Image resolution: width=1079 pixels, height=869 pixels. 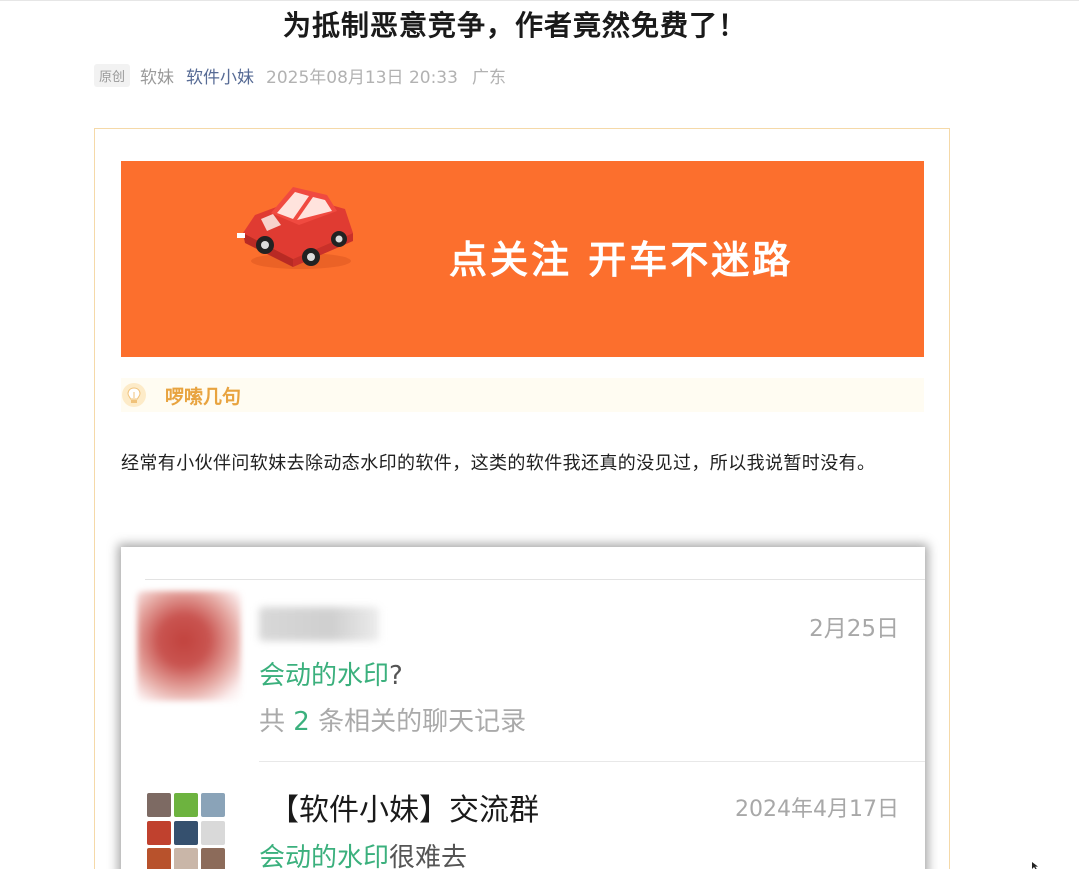 I want to click on result-date: 2024年4月17日, so click(x=817, y=809).